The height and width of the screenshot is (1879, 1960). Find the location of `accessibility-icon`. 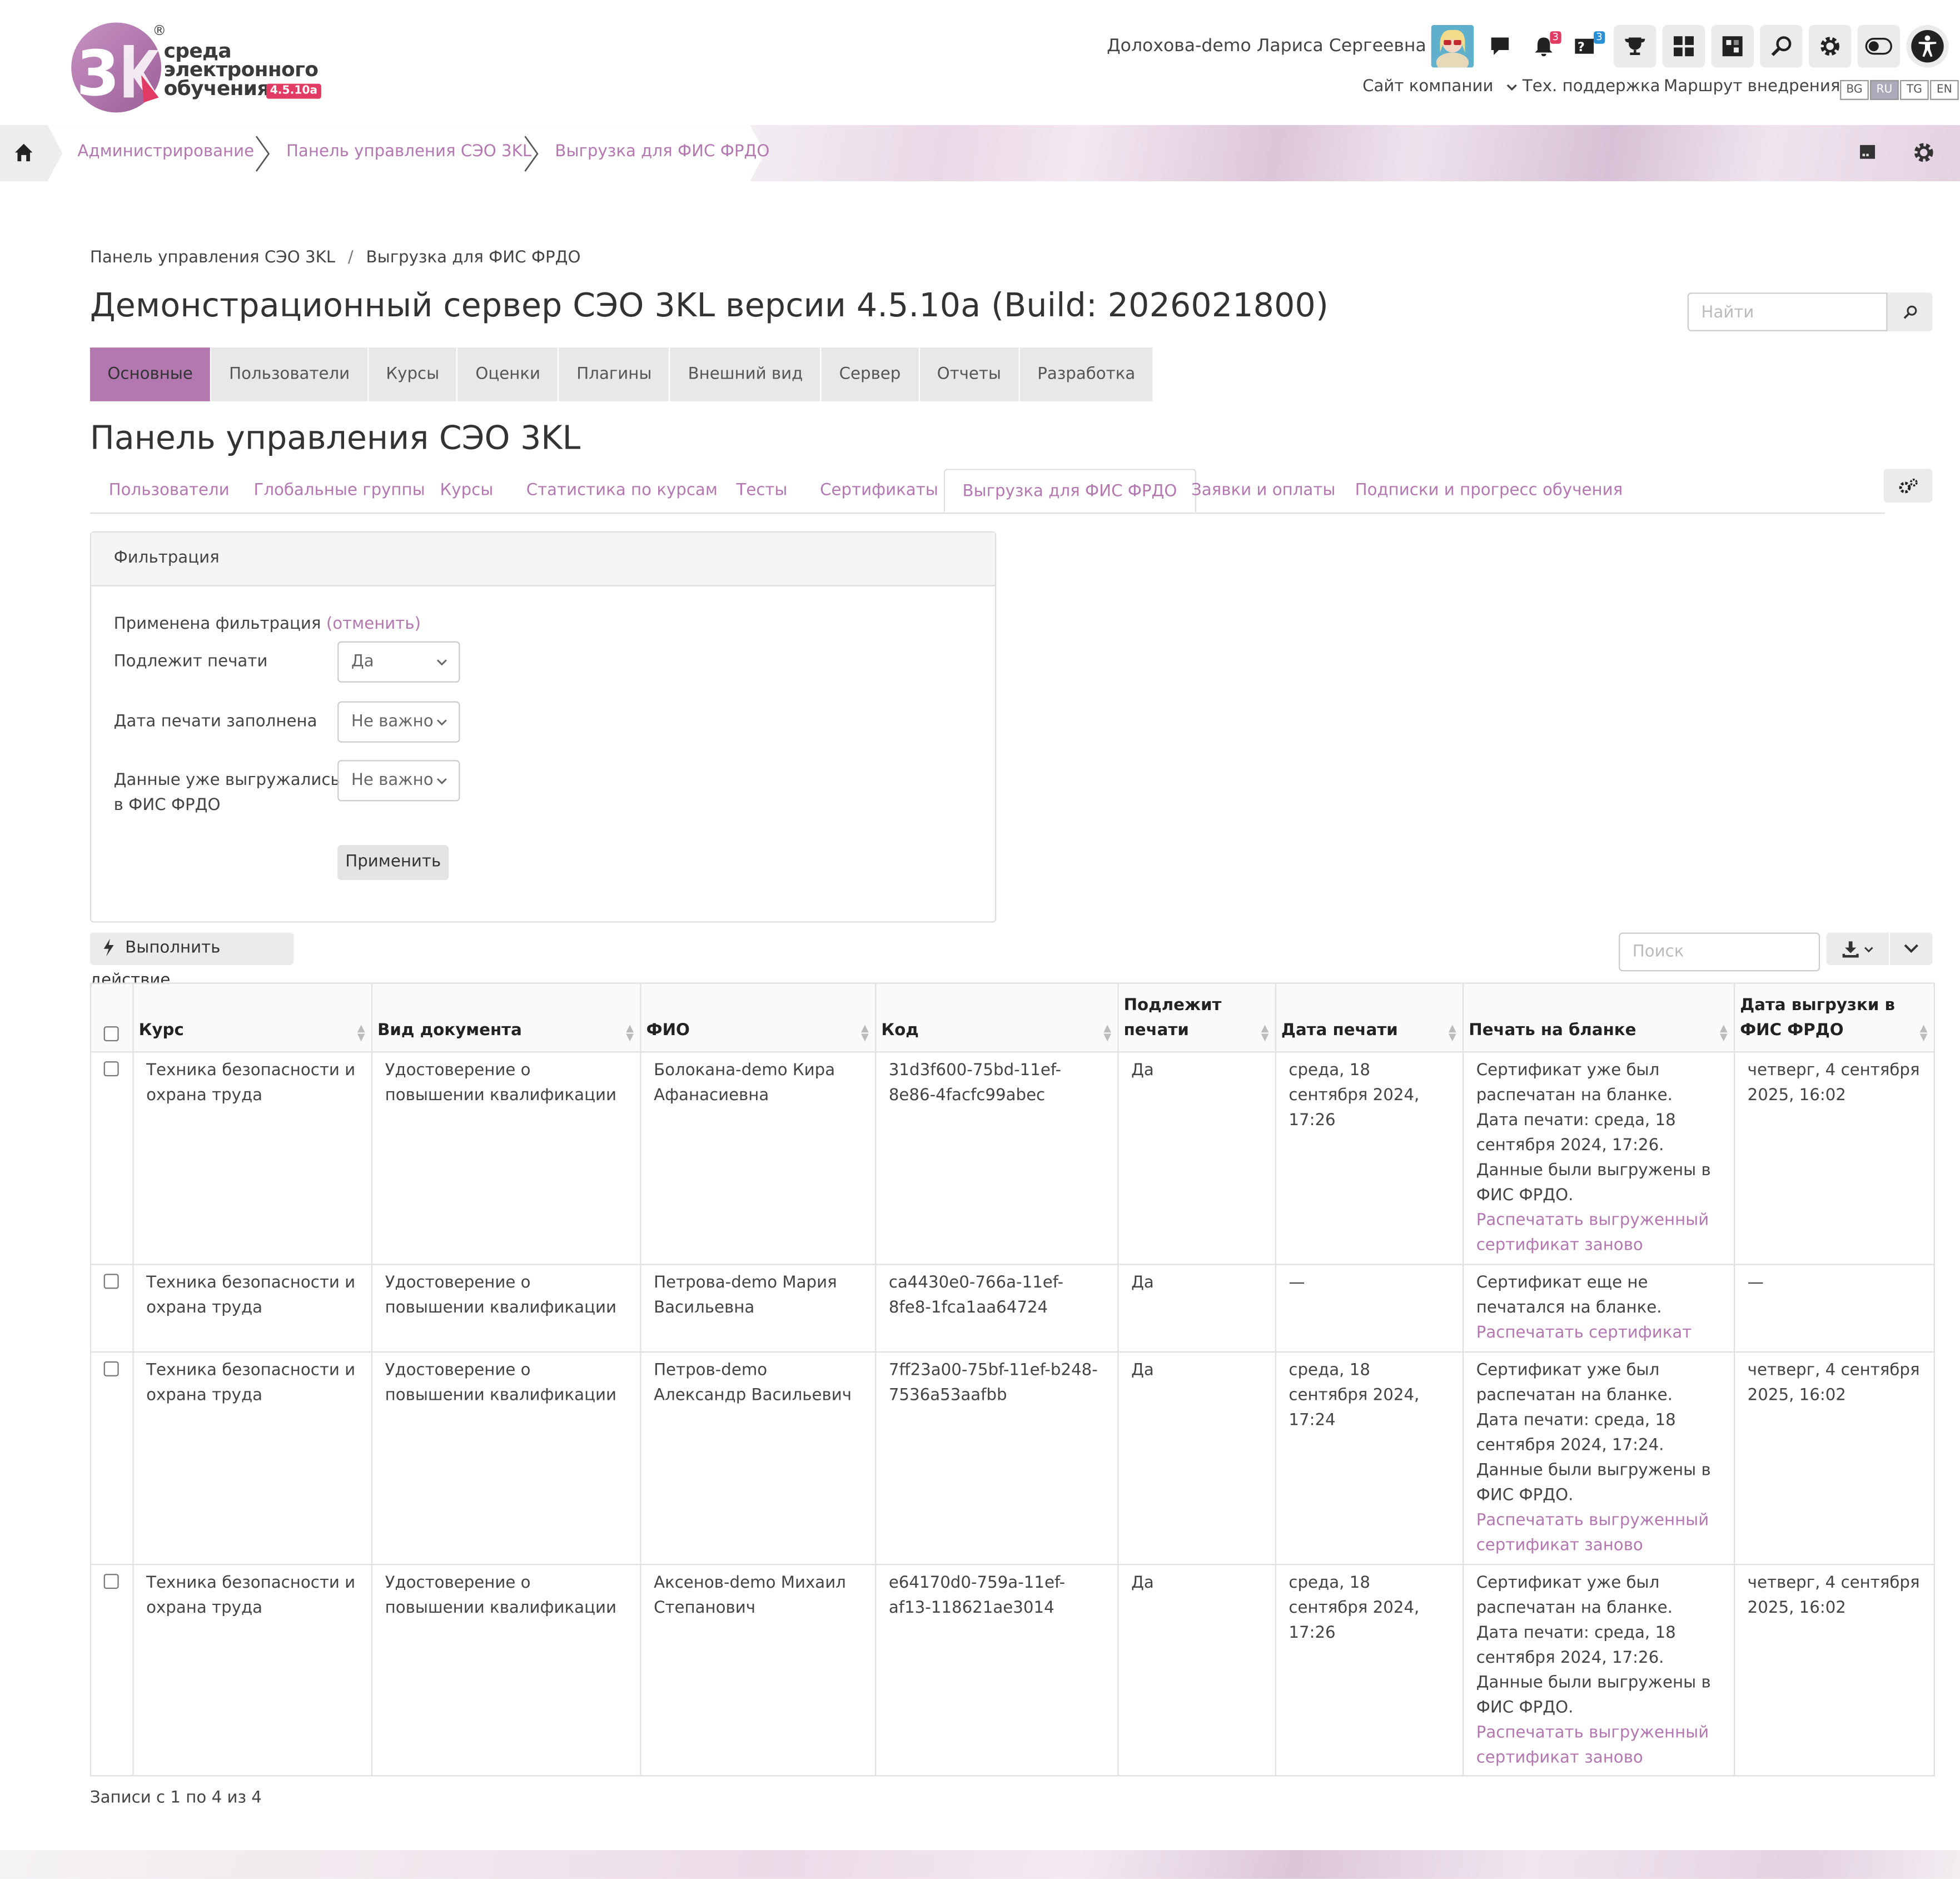

accessibility-icon is located at coordinates (1927, 46).